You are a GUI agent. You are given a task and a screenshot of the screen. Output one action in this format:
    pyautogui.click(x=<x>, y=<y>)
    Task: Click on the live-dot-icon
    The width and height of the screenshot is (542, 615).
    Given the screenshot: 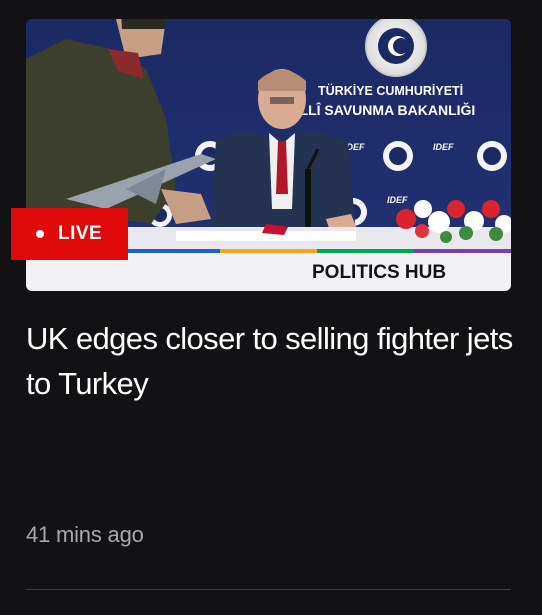 What is the action you would take?
    pyautogui.click(x=40, y=234)
    